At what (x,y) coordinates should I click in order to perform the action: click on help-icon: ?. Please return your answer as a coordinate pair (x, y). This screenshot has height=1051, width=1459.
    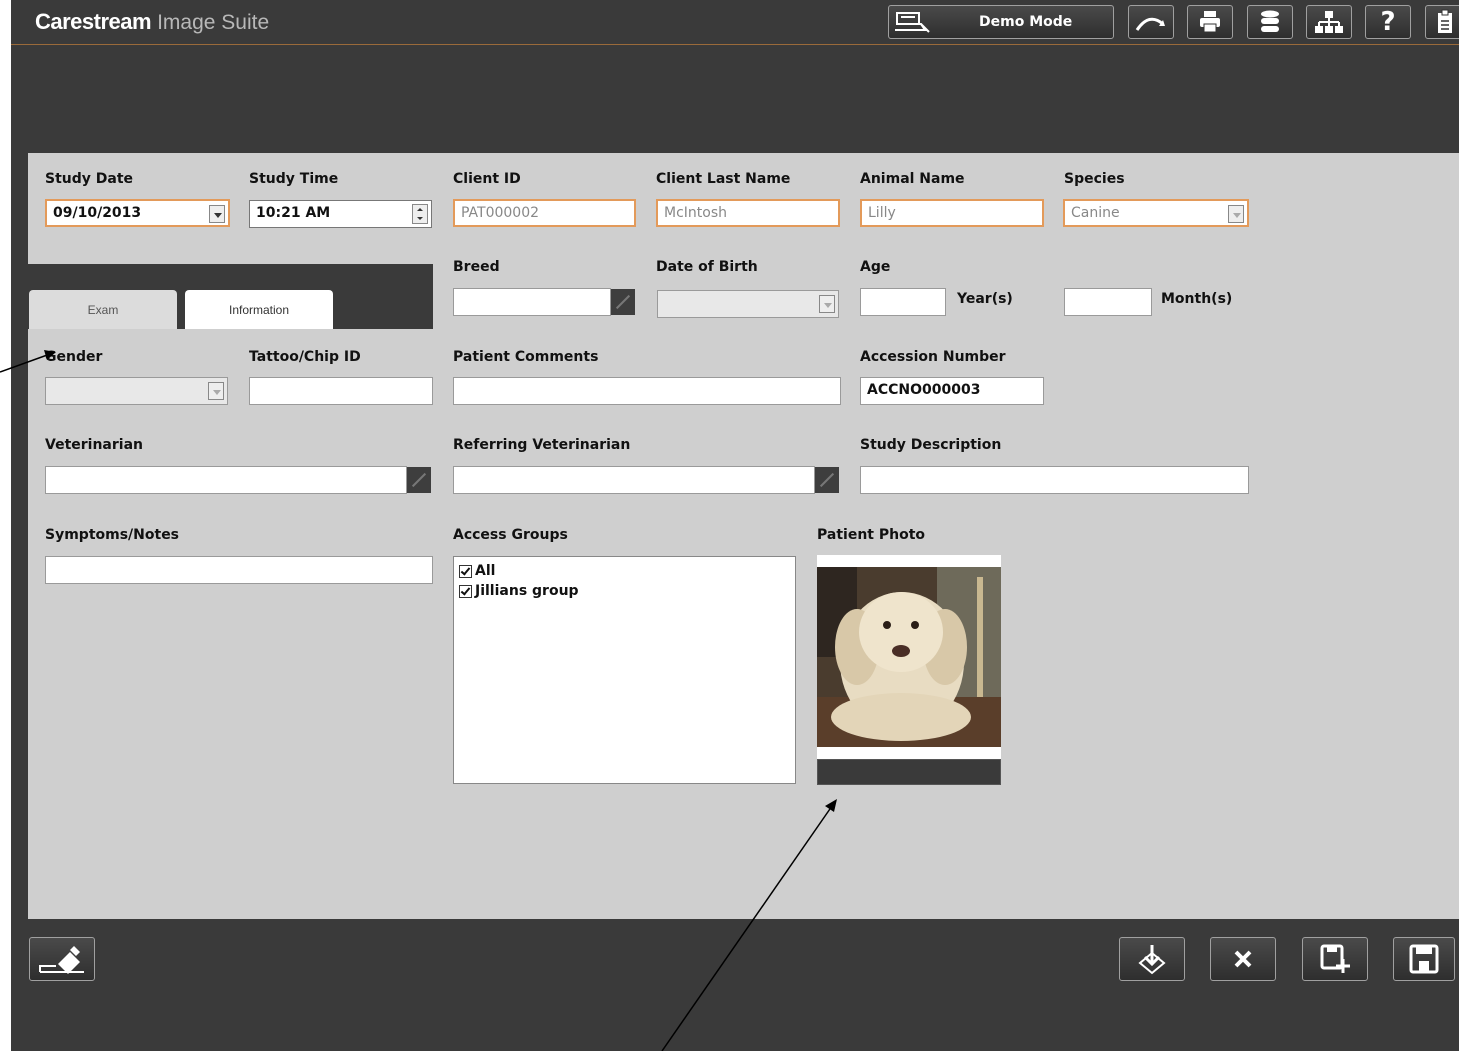
    Looking at the image, I should click on (1388, 22).